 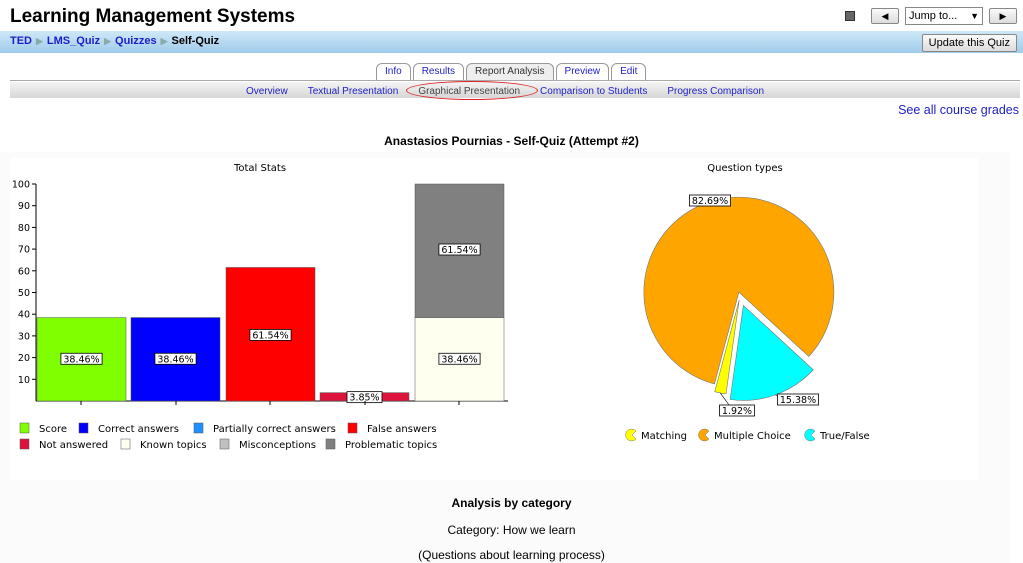 I want to click on breadcrumb-current: Self-Quiz, so click(x=195, y=41).